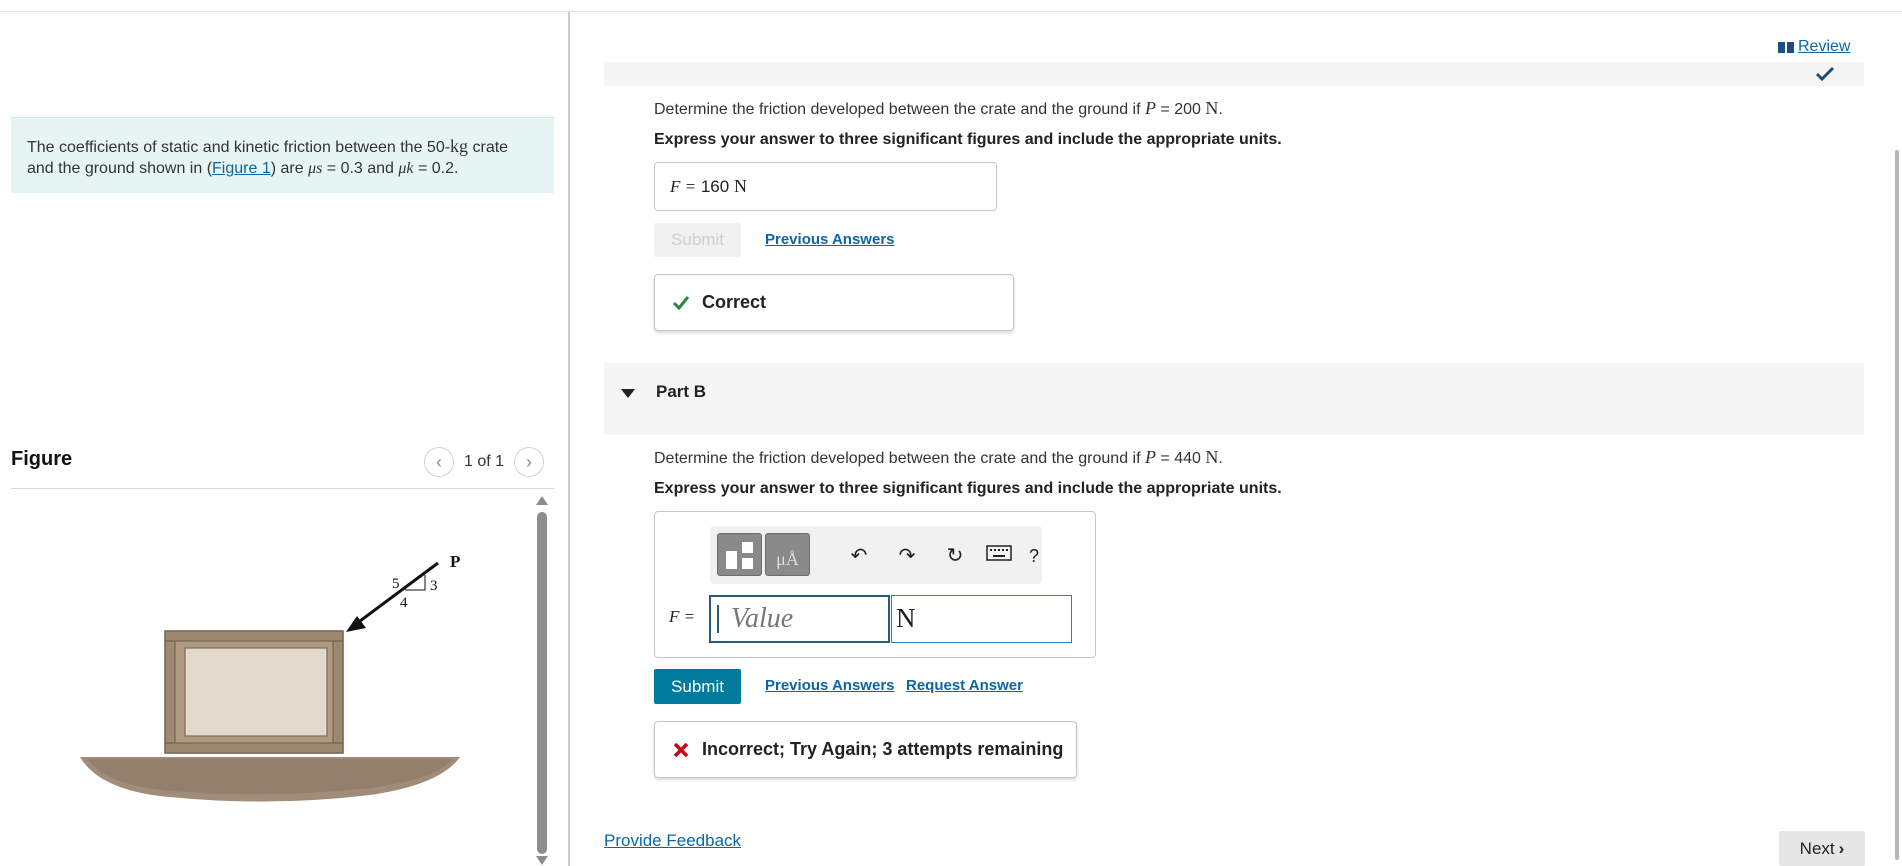 The height and width of the screenshot is (866, 1902). Describe the element at coordinates (999, 557) in the screenshot. I see `keyboard-icon` at that location.